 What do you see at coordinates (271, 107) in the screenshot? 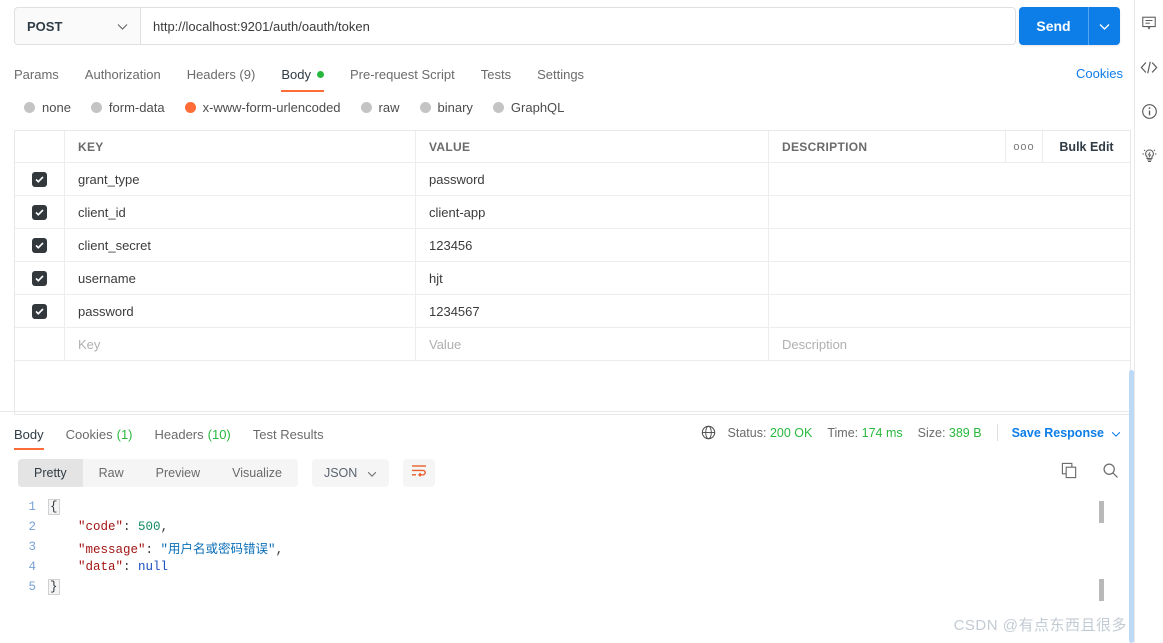
I see `body-type-label: x-www-form-urlencoded` at bounding box center [271, 107].